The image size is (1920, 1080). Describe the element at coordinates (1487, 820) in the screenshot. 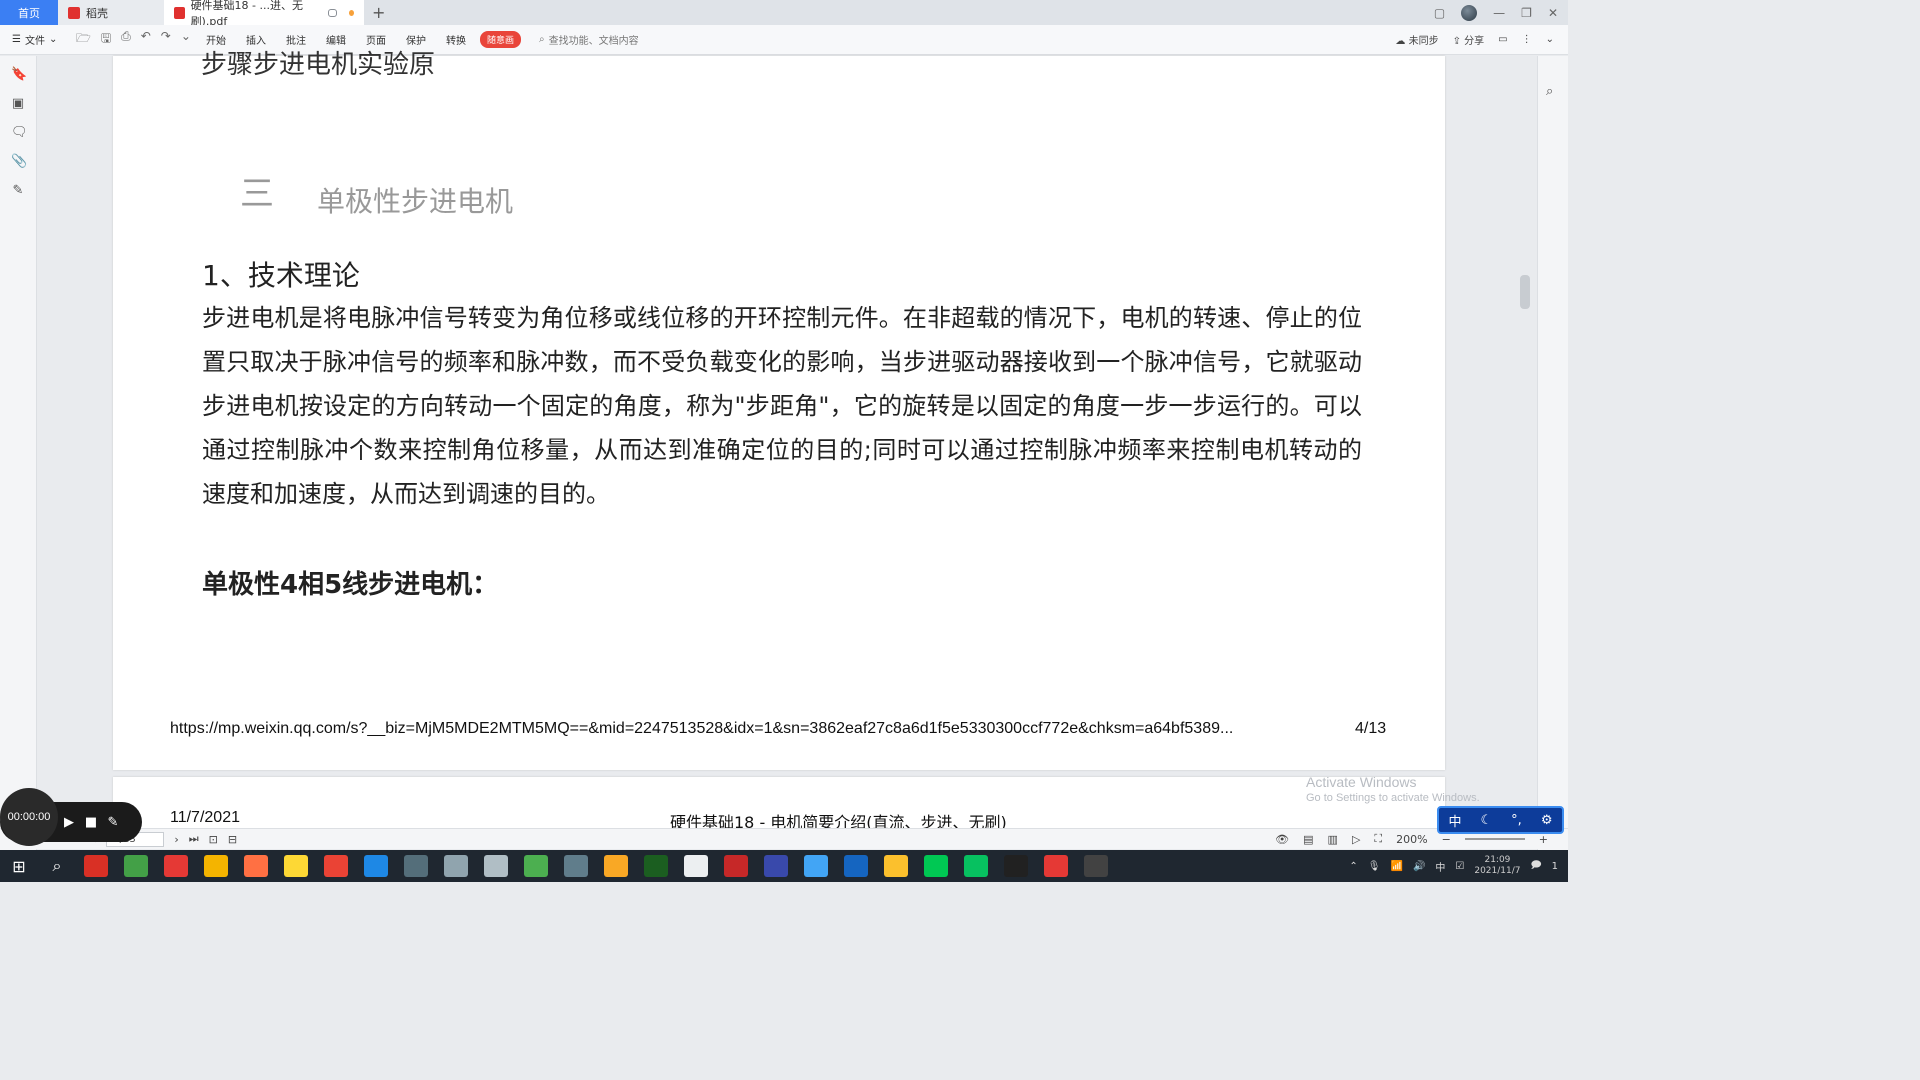

I see `moon-icon: ☾` at that location.